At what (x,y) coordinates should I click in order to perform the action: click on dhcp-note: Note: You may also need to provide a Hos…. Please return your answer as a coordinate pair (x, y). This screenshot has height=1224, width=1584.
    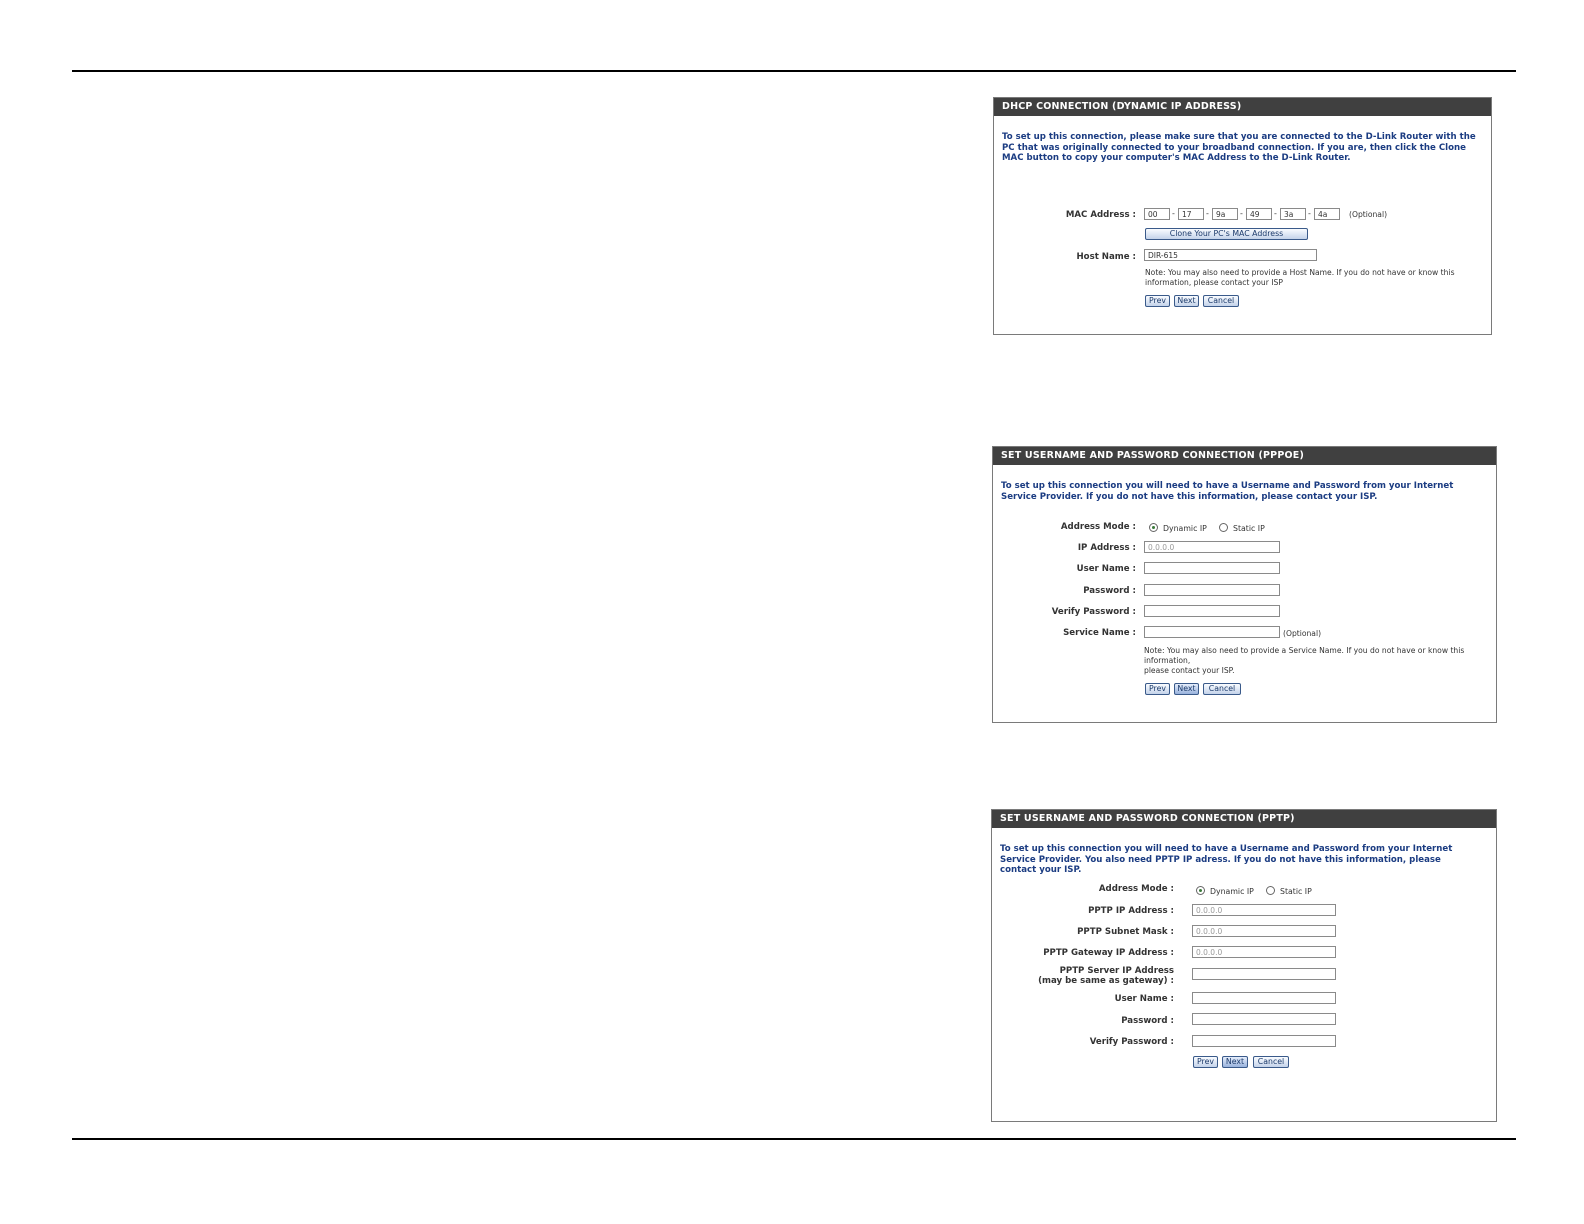
    Looking at the image, I should click on (1300, 277).